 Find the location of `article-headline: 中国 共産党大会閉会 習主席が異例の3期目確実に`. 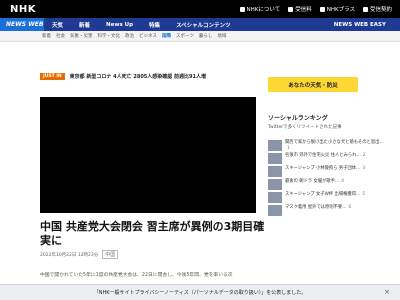

article-headline: 中国 共産党大会閉会 習主席が異例の3期目確実に is located at coordinates (152, 233).